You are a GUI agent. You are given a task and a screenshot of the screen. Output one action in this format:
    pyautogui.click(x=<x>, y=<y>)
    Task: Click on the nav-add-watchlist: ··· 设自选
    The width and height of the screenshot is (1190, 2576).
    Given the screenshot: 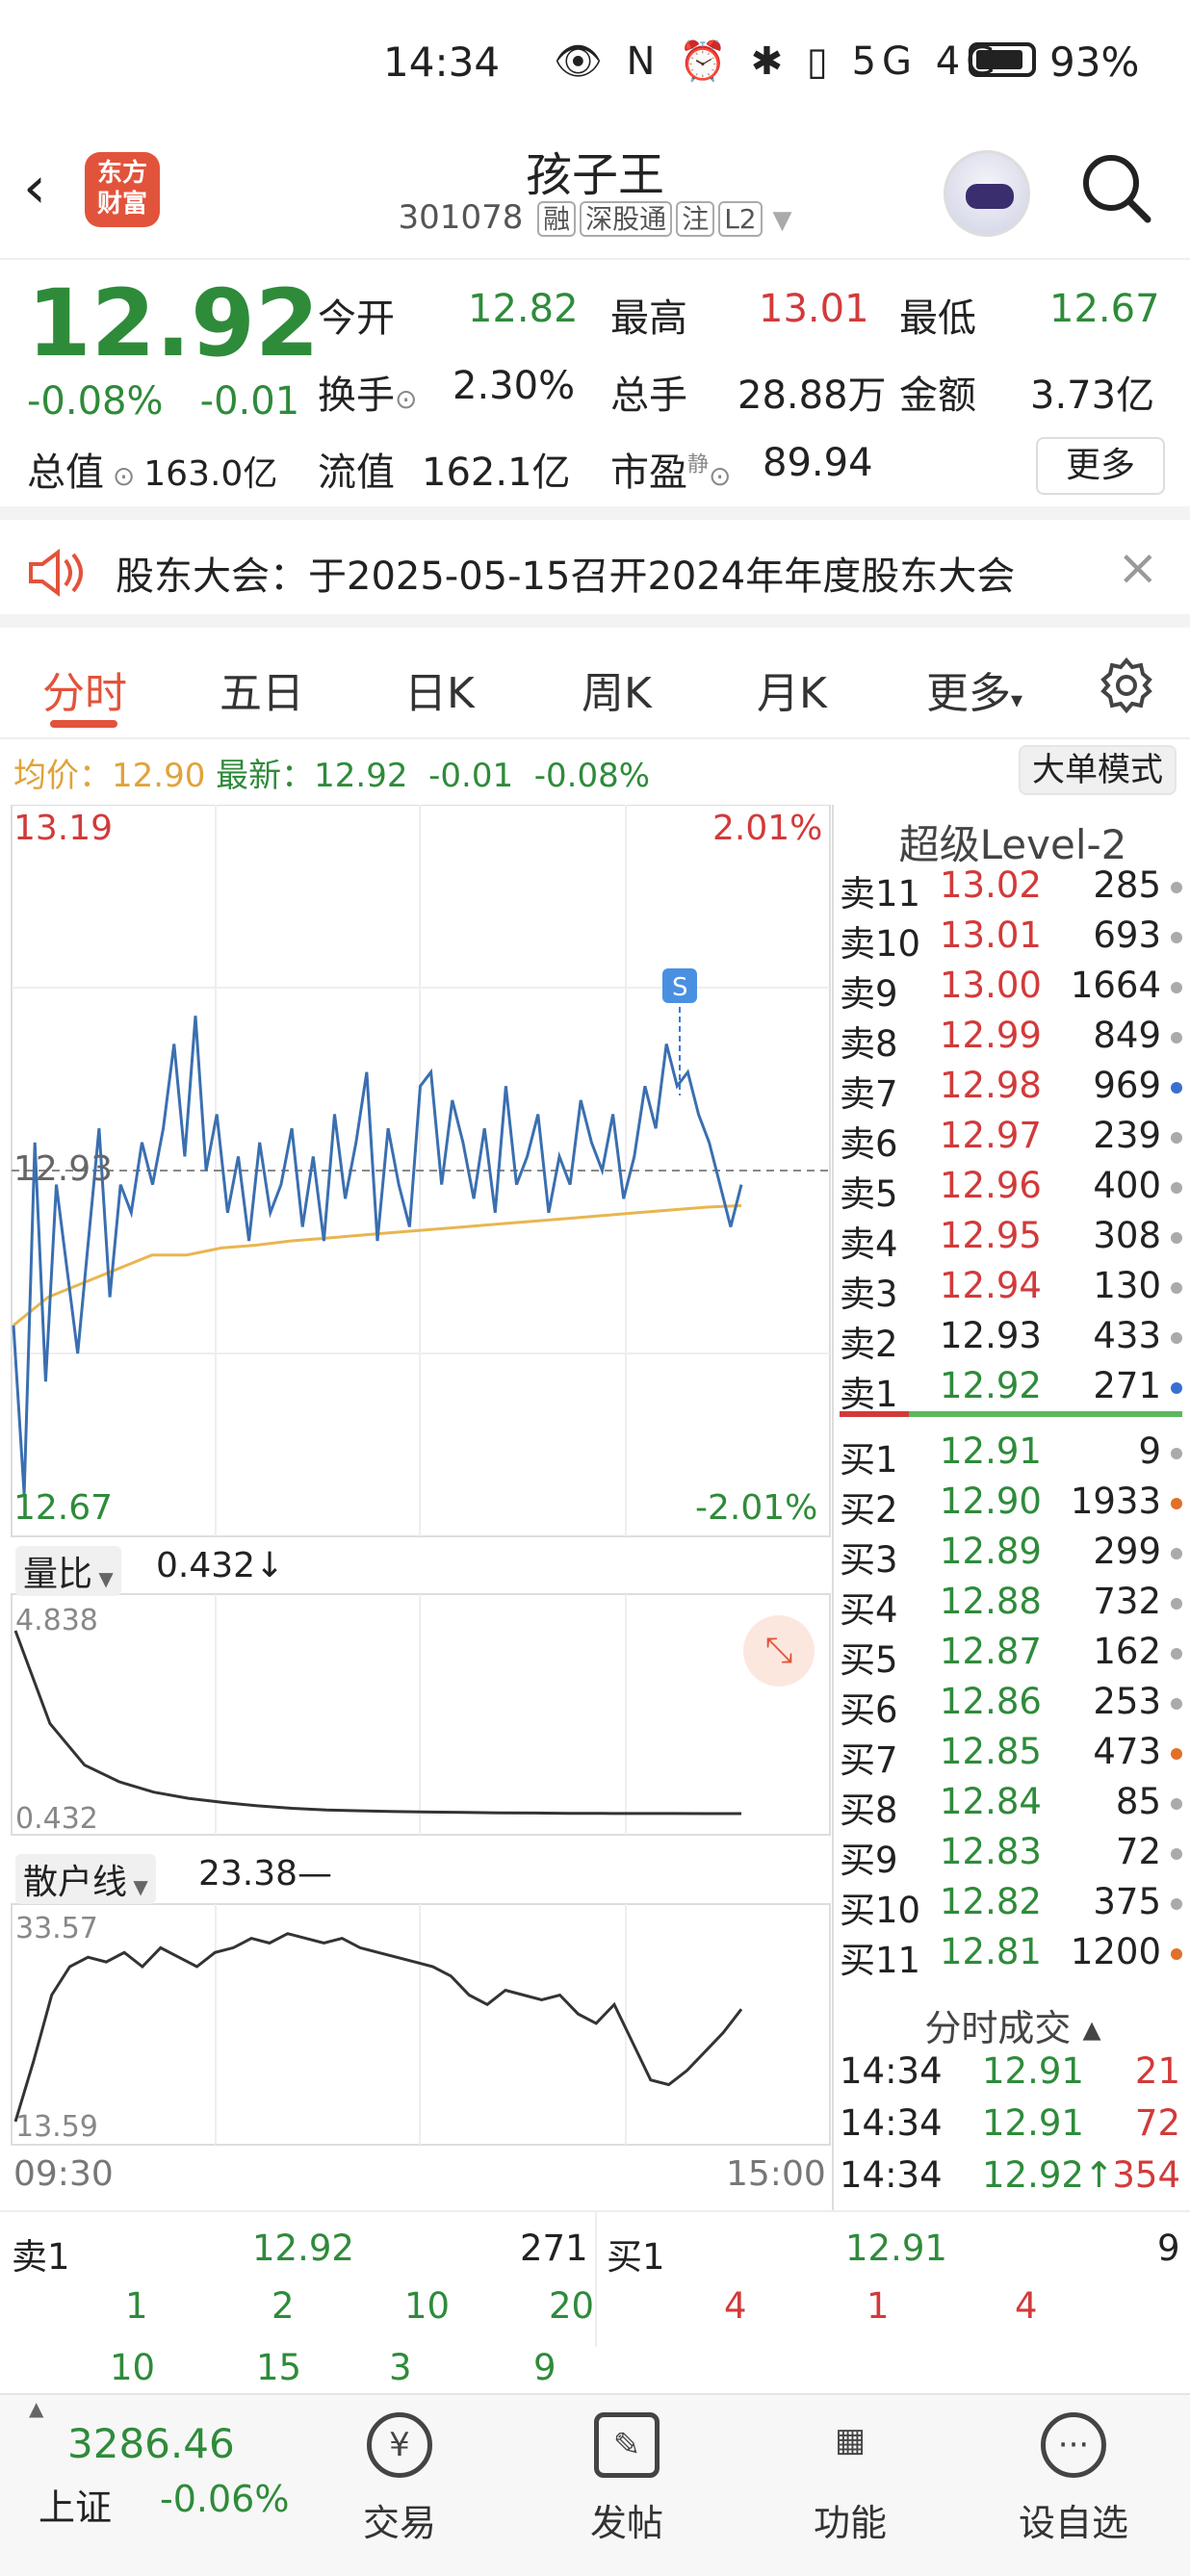 What is the action you would take?
    pyautogui.click(x=1073, y=2479)
    